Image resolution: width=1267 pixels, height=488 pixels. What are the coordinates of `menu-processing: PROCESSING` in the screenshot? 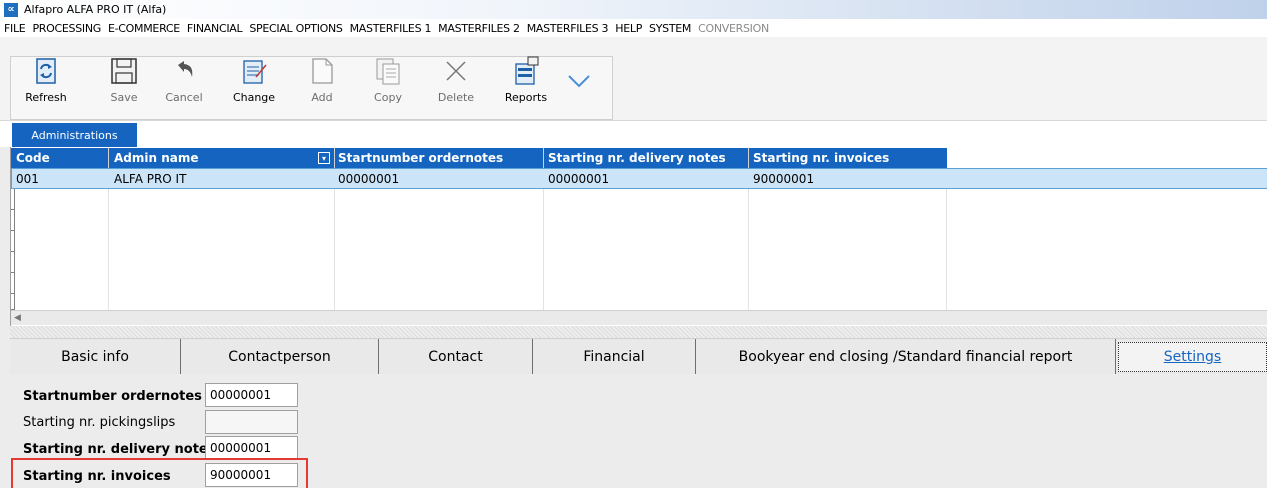 It's located at (66, 28).